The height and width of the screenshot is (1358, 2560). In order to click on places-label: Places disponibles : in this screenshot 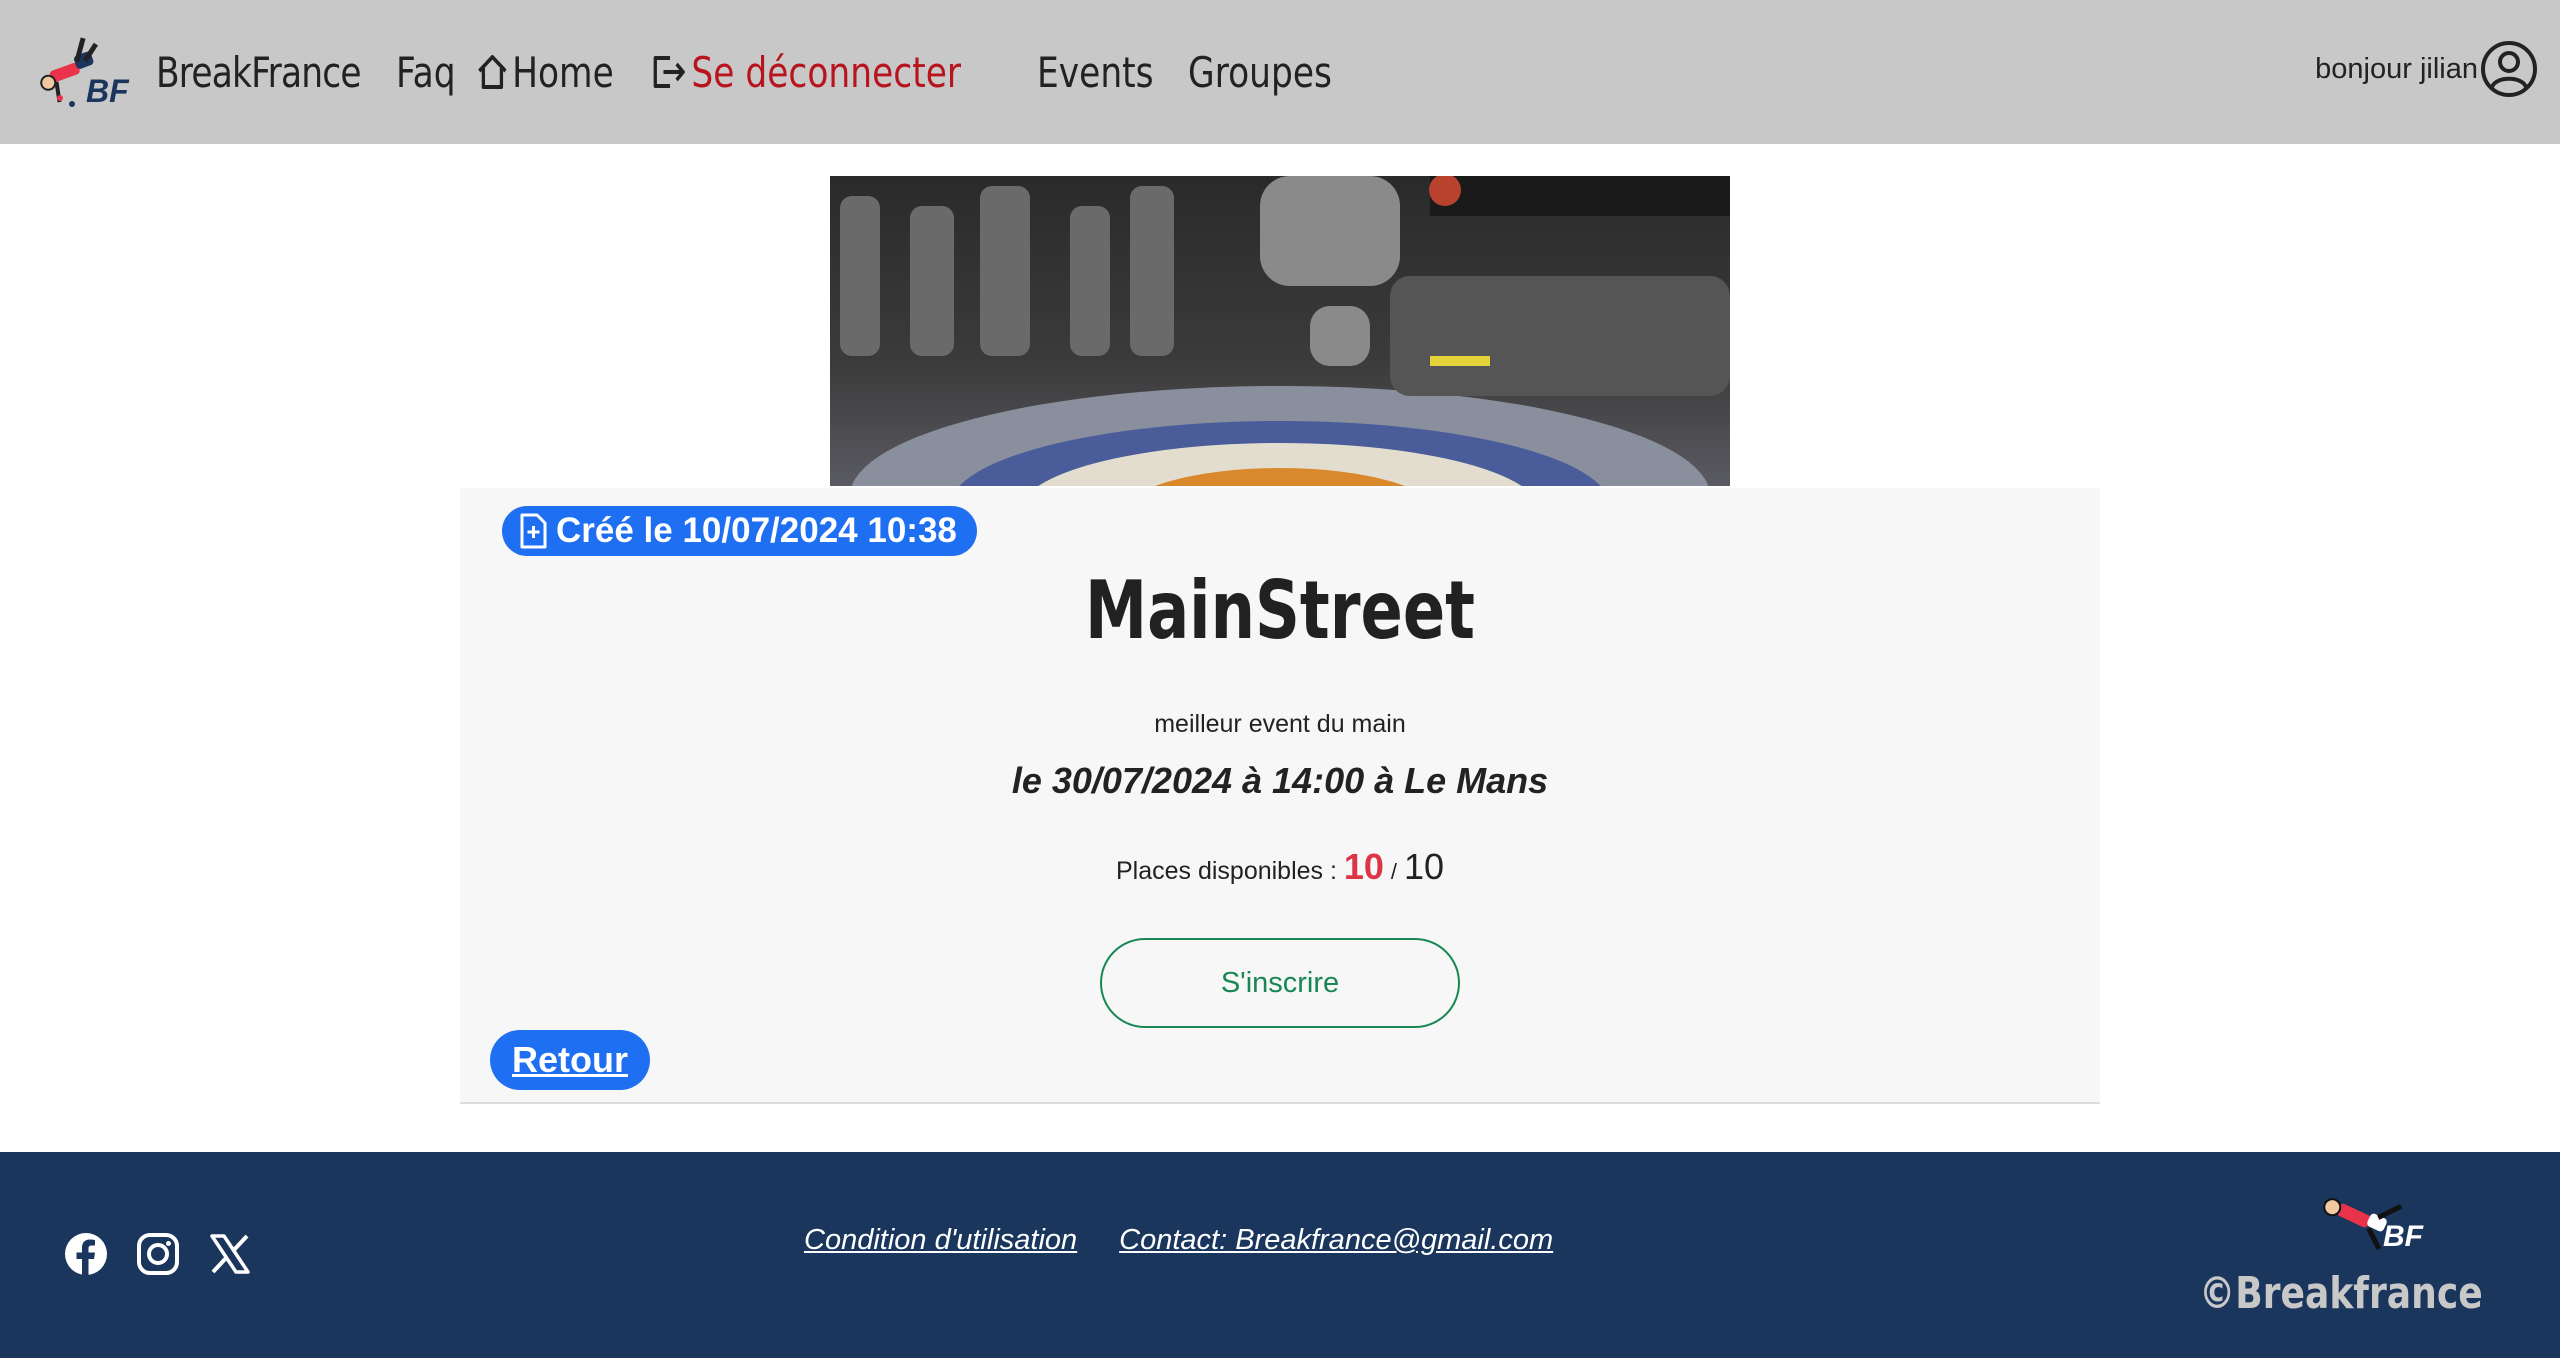, I will do `click(1226, 871)`.